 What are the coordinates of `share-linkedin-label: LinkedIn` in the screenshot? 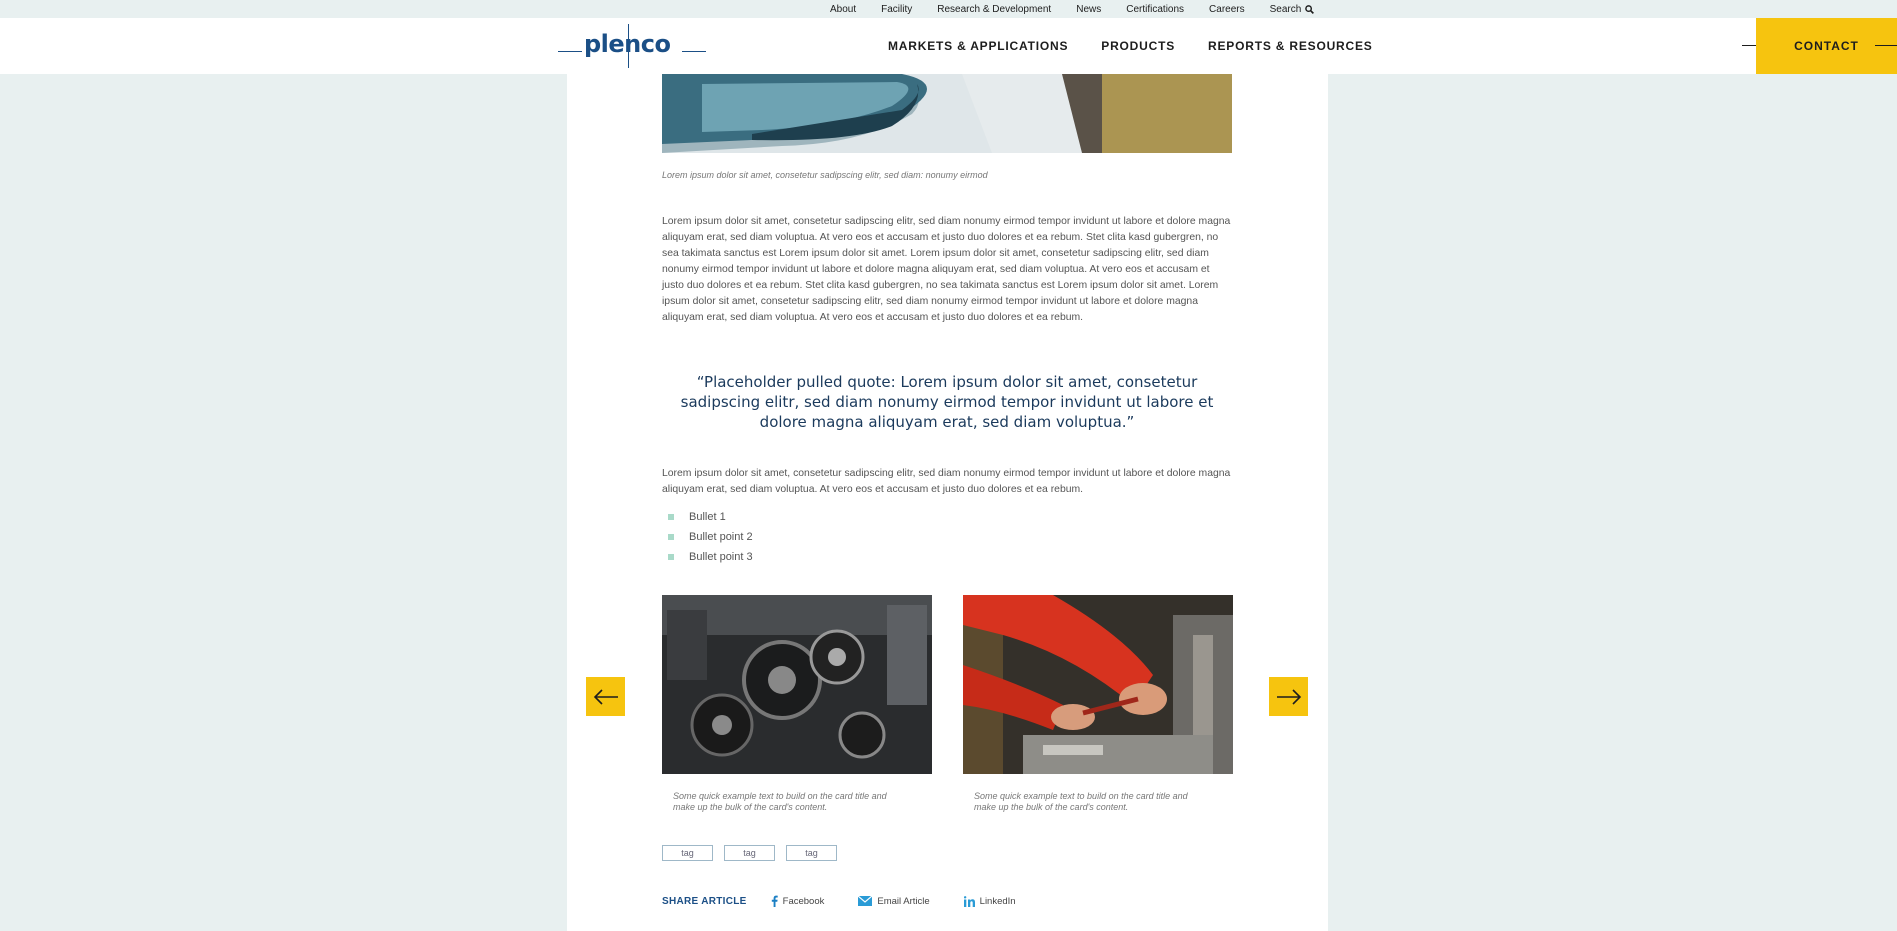 It's located at (997, 901).